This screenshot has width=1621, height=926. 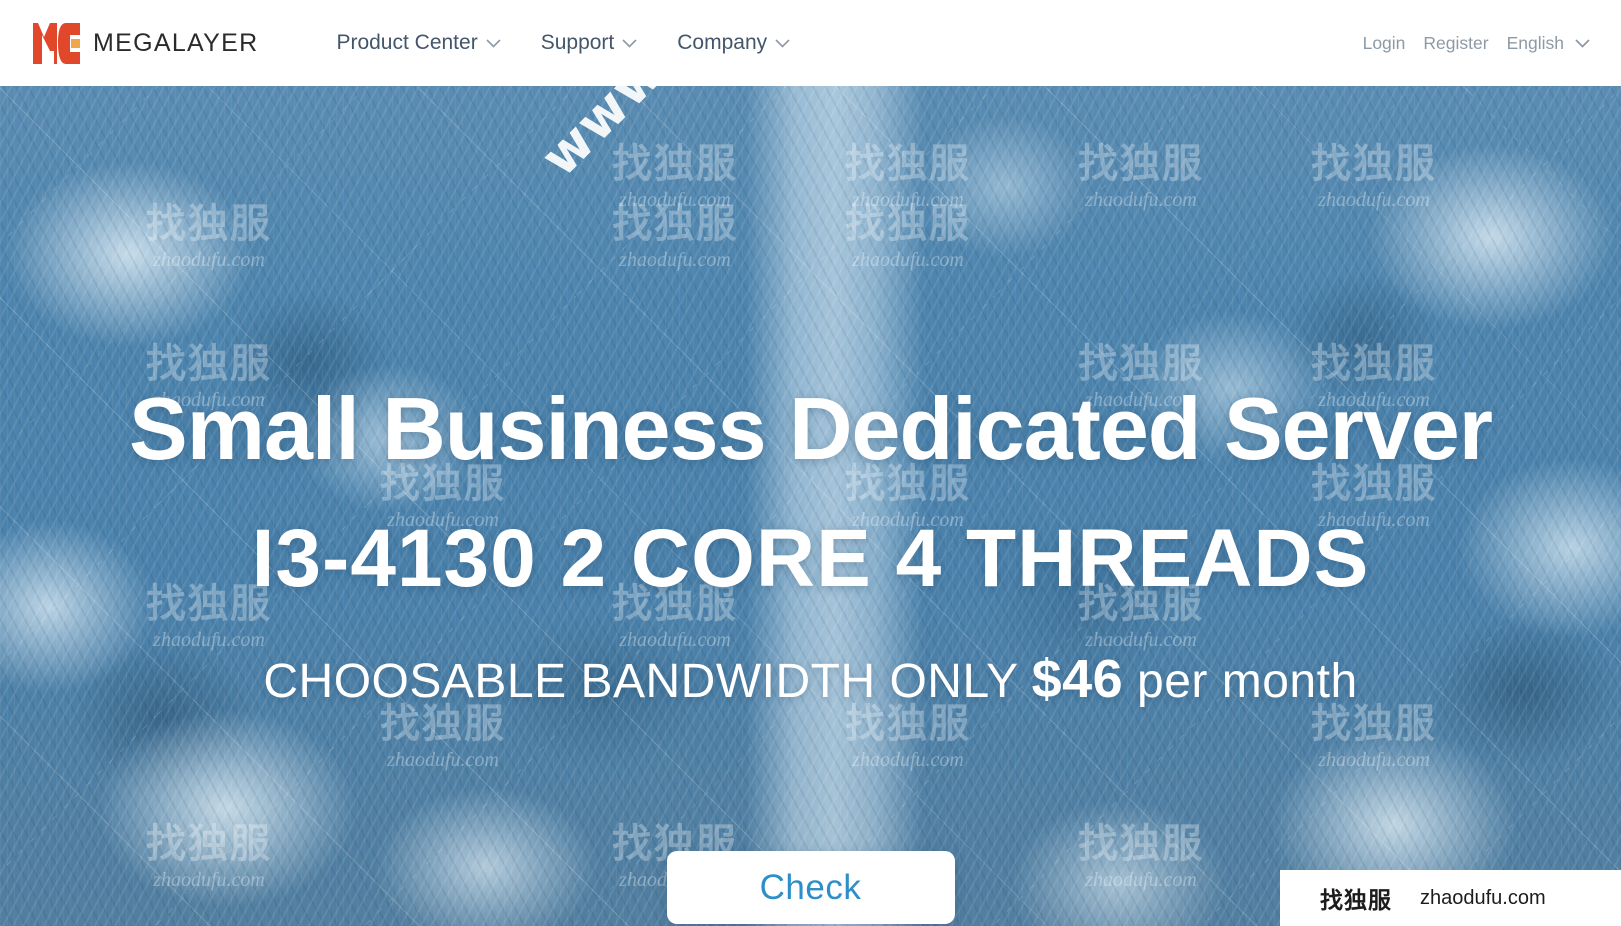 I want to click on nav-item-support: Support, so click(x=589, y=43).